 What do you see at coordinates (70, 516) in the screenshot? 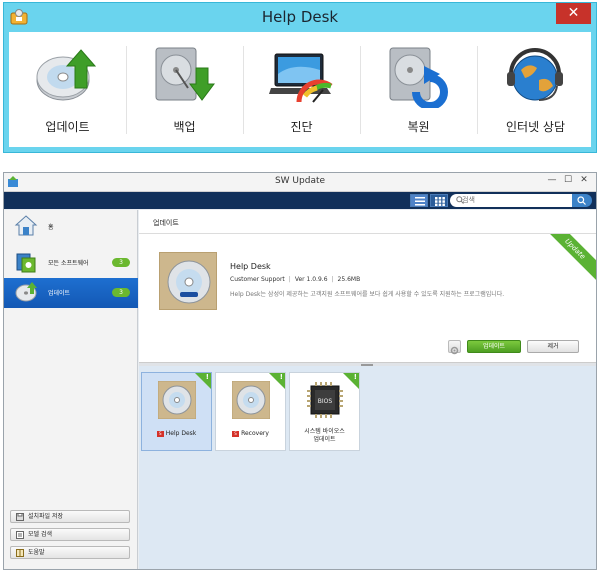
I see `save-installer-button: 설치파일 저장` at bounding box center [70, 516].